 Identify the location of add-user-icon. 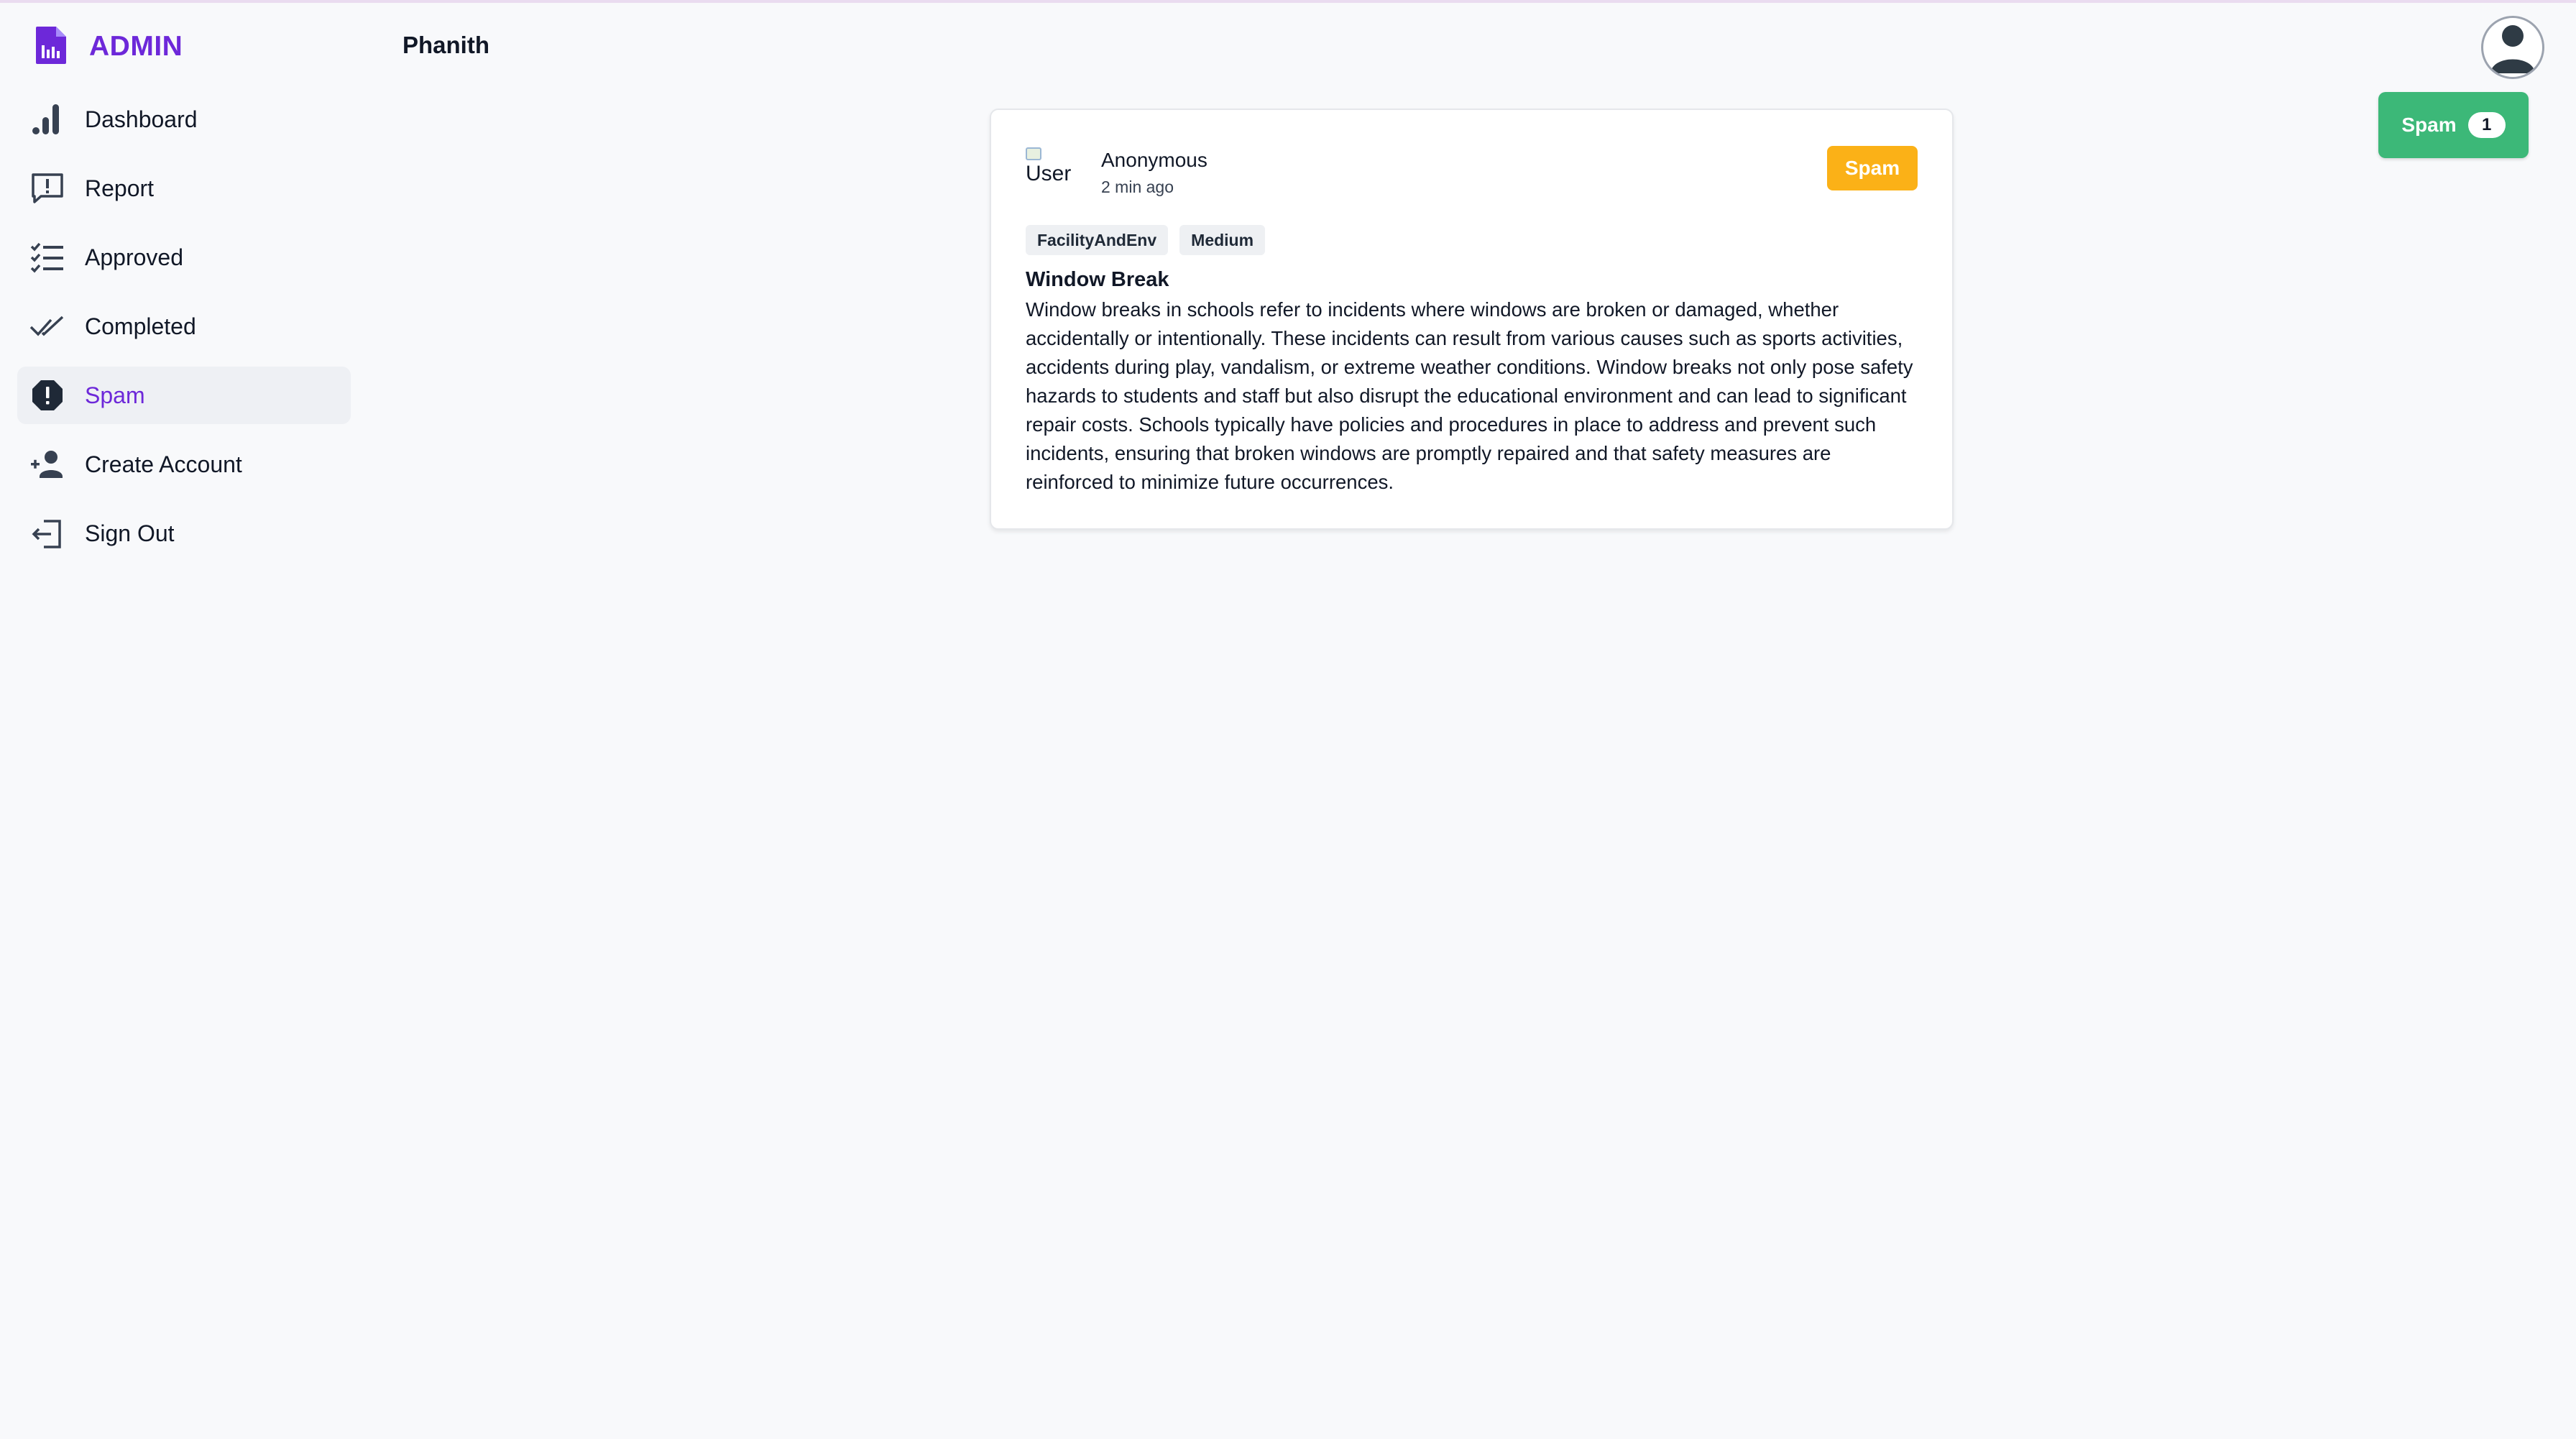
(47, 464).